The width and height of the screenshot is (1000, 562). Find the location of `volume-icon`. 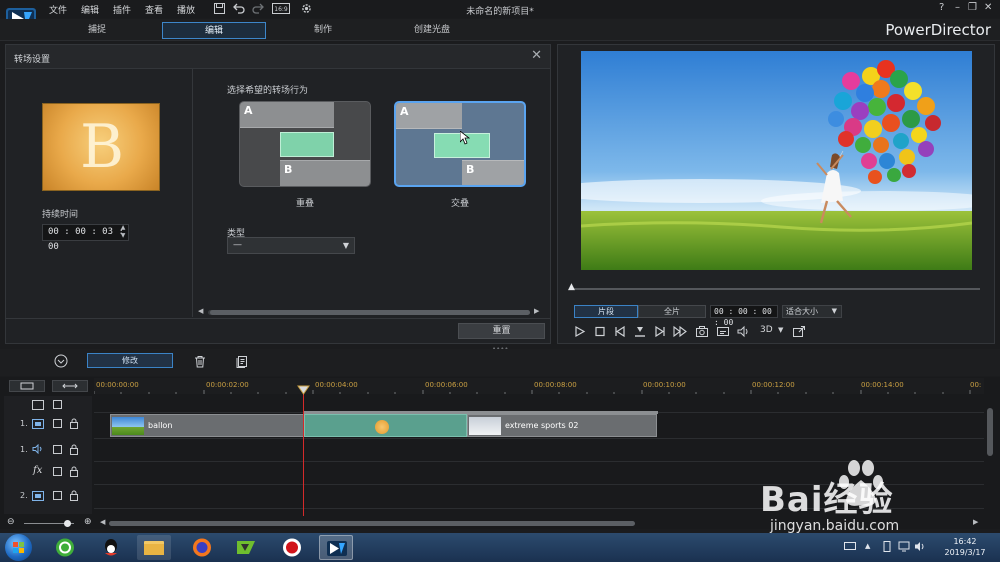

volume-icon is located at coordinates (743, 331).